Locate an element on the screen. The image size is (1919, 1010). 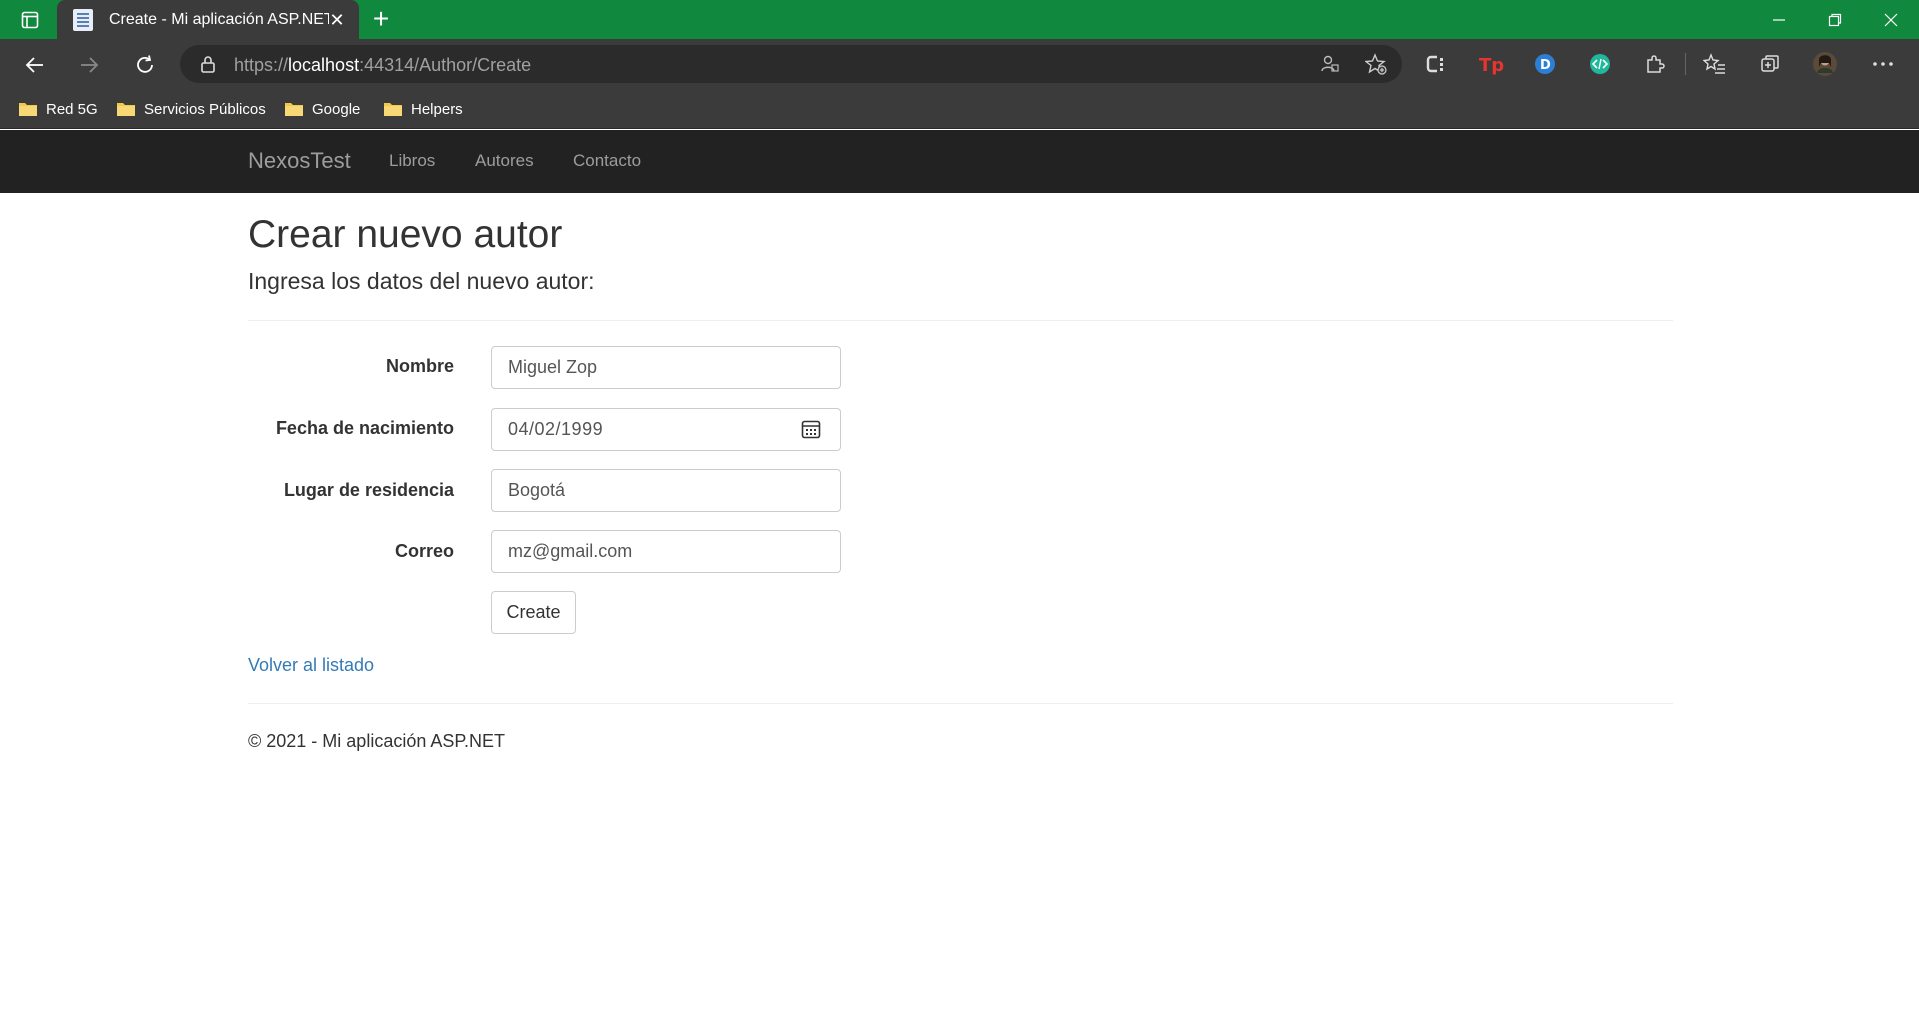
calendar-icon is located at coordinates (811, 429).